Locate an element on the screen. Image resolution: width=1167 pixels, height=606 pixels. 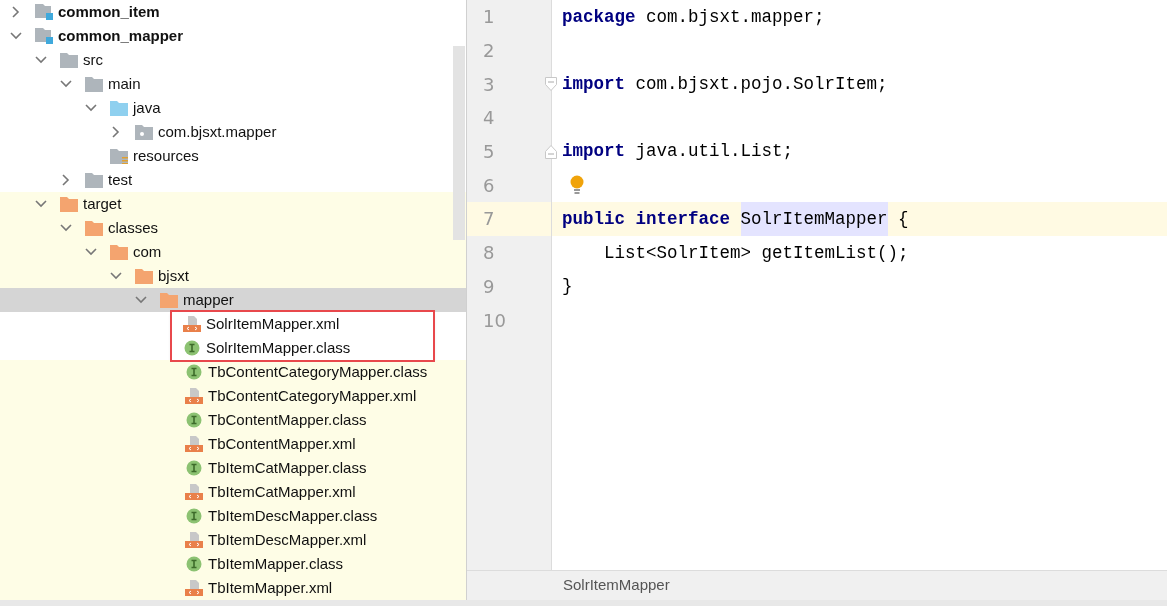
code-line: public interface SolrItemMapper { is located at coordinates (730, 219).